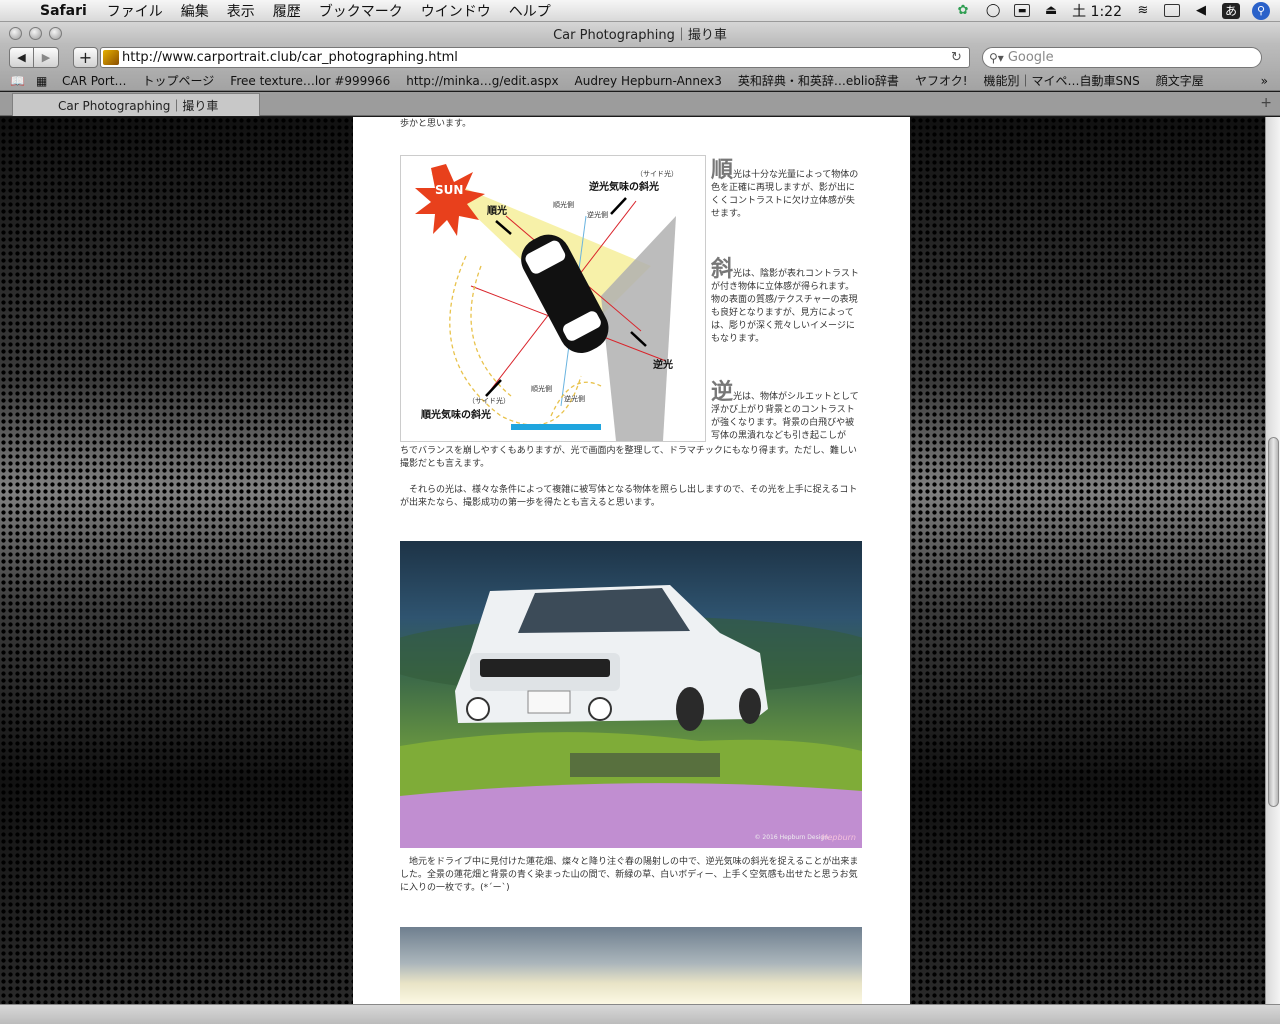 The width and height of the screenshot is (1280, 1024). I want to click on search-field: ⚲▾ Google, so click(1122, 57).